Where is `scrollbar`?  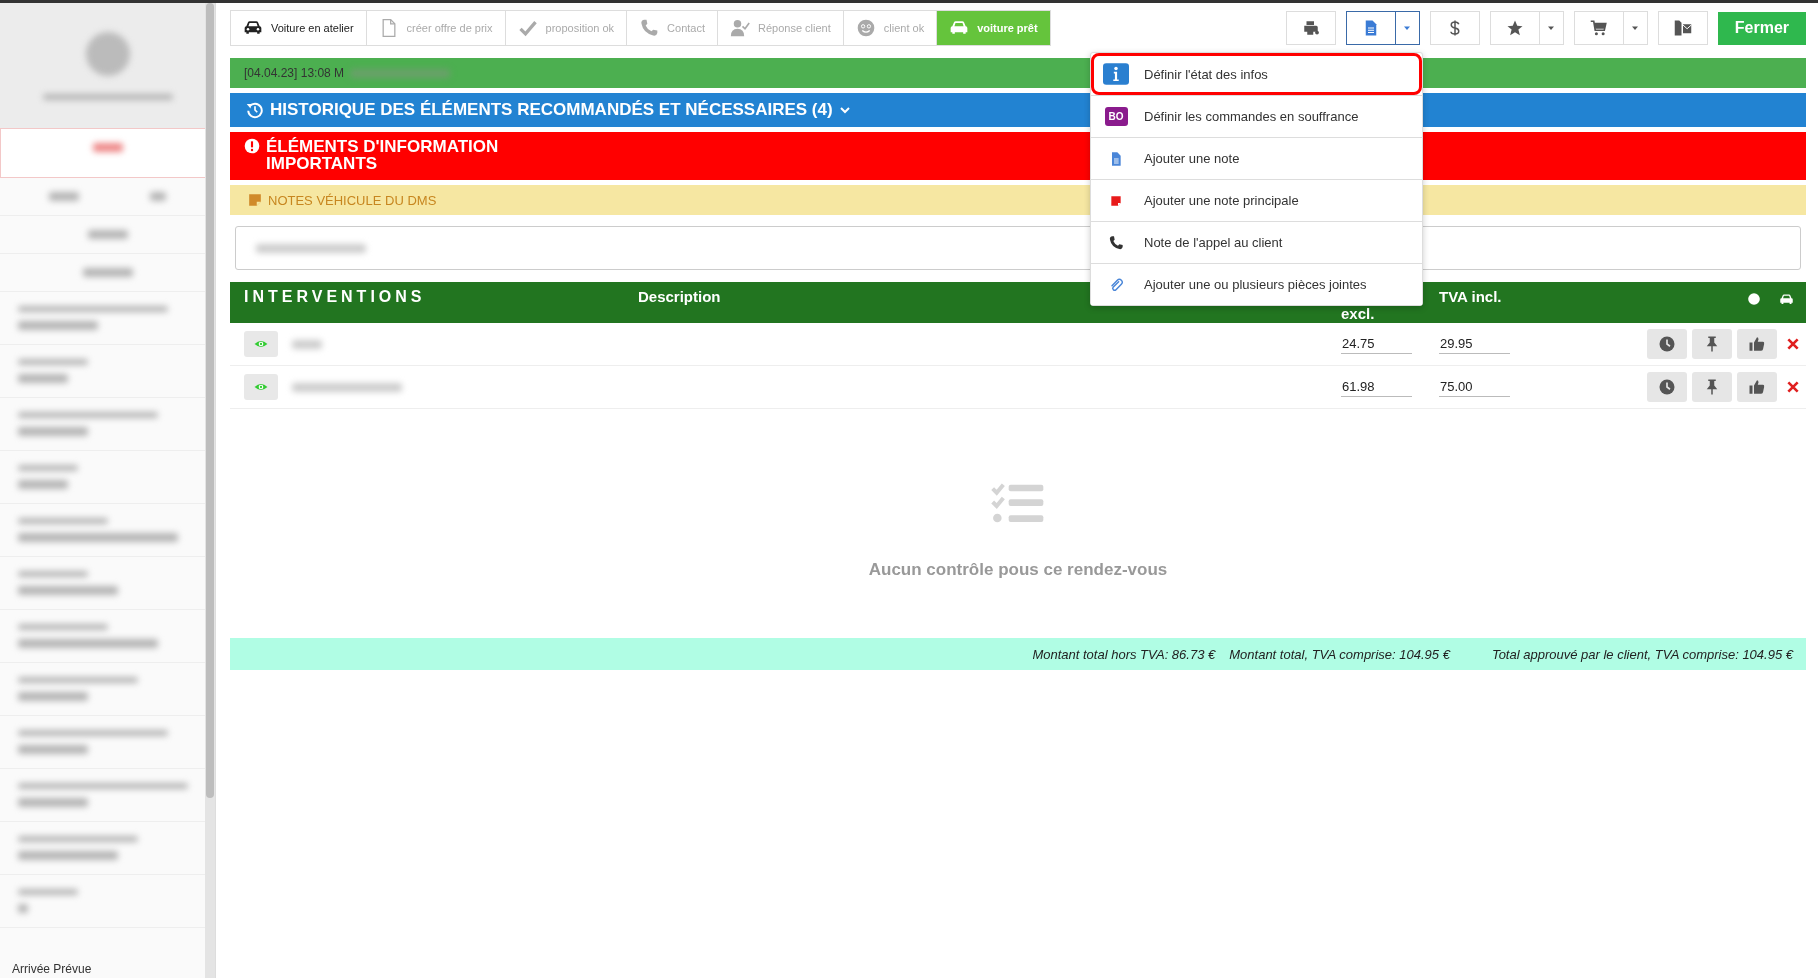 scrollbar is located at coordinates (210, 490).